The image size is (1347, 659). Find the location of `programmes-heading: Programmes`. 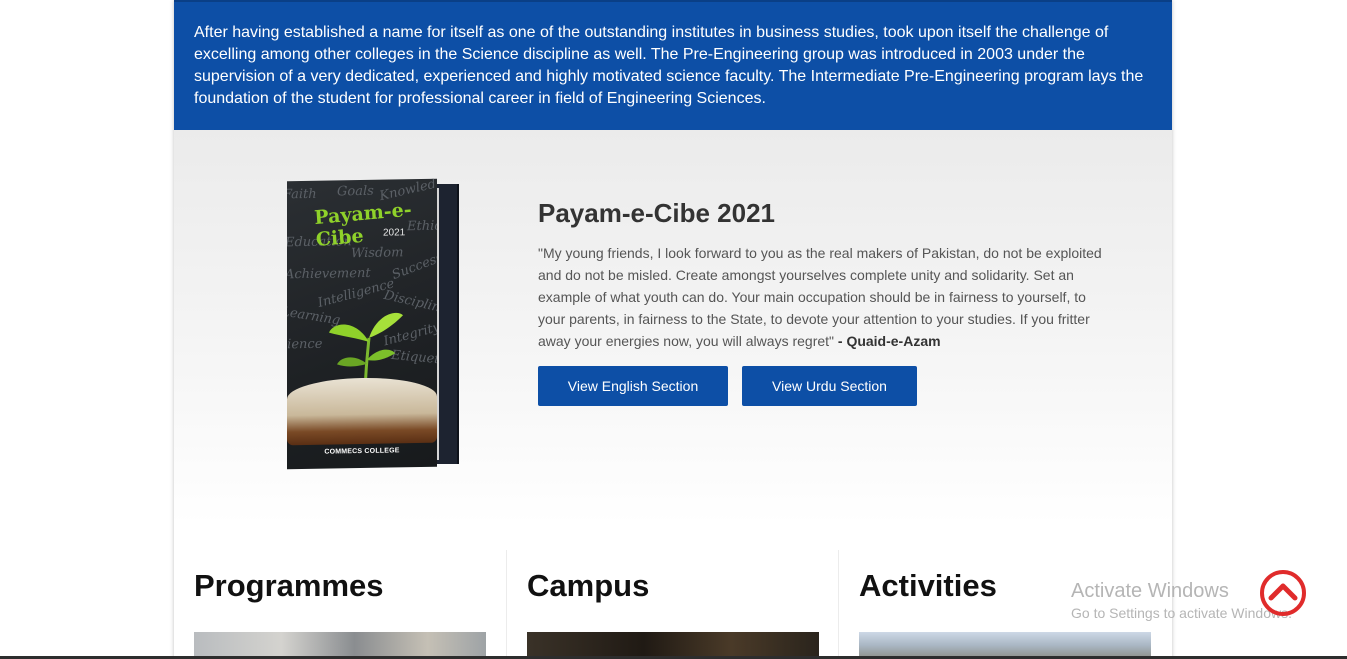

programmes-heading: Programmes is located at coordinates (289, 586).